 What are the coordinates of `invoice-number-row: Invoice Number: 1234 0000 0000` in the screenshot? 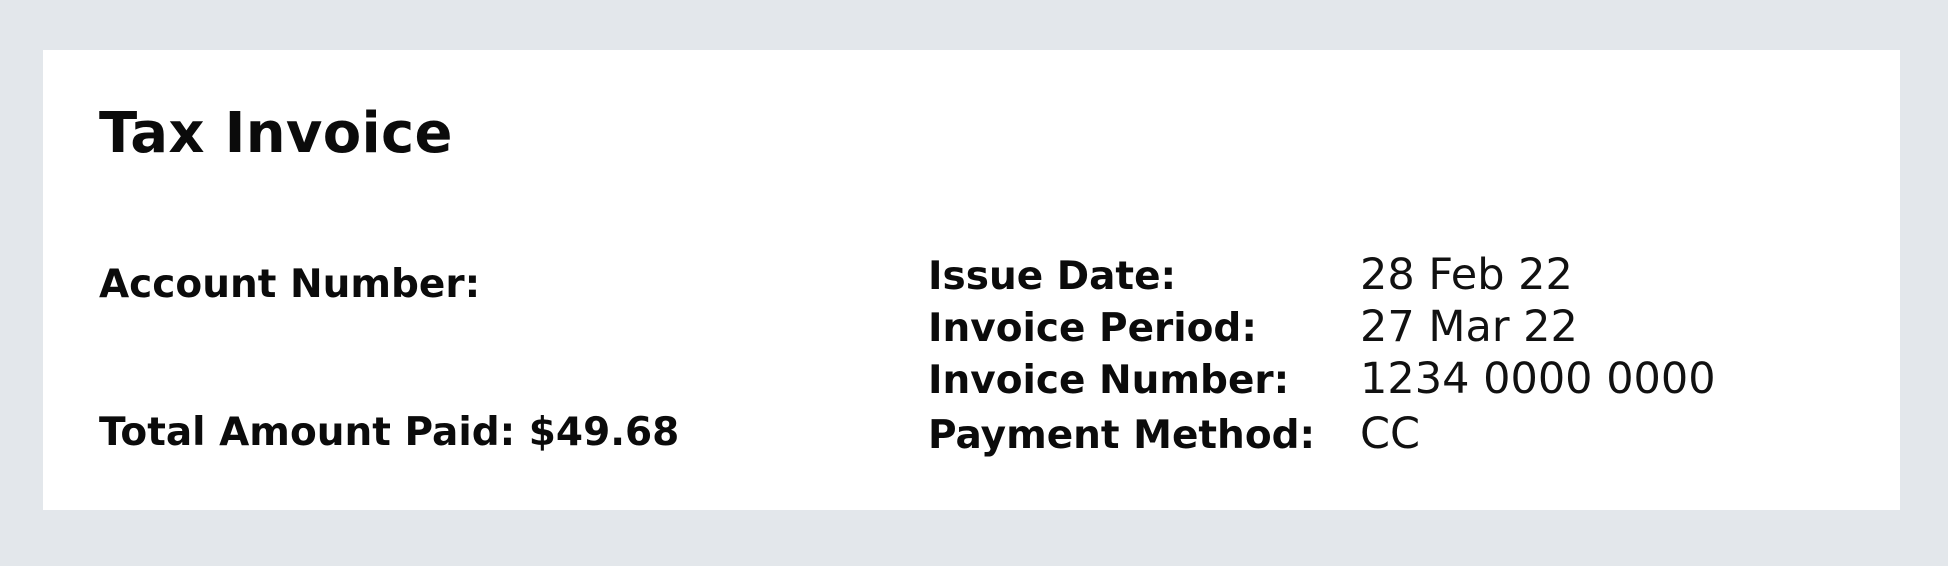 It's located at (1378, 380).